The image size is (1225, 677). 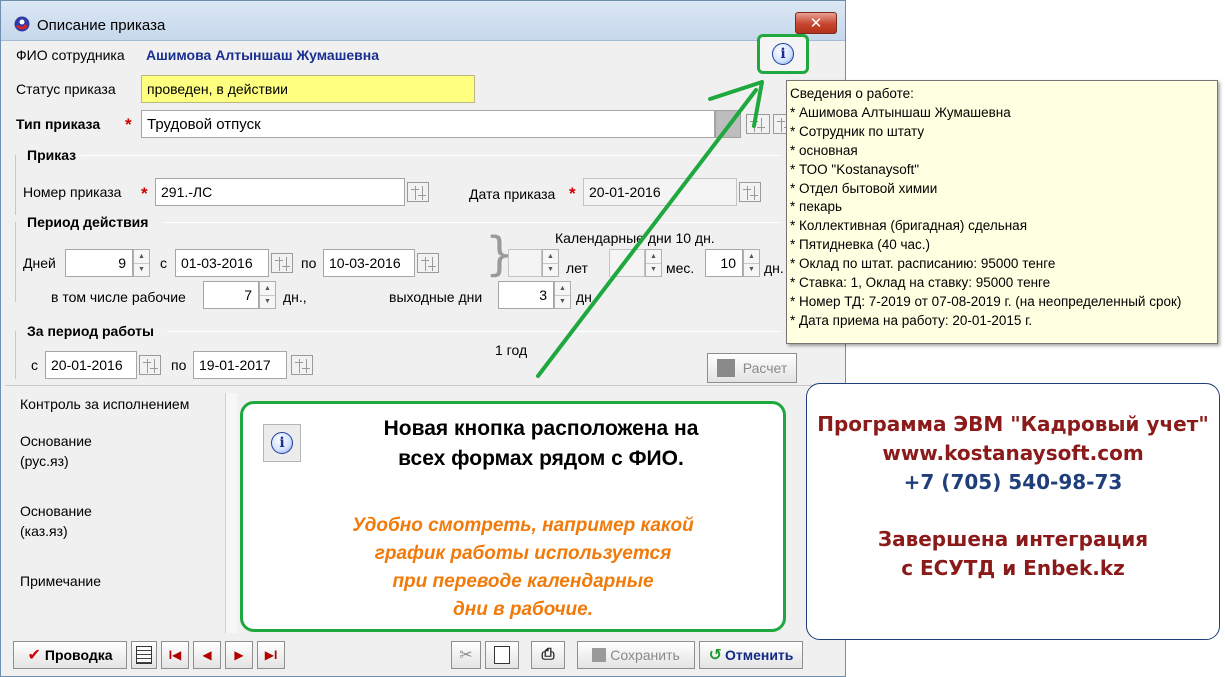 What do you see at coordinates (523, 609) in the screenshot?
I see `callout-note-line: дни в рабочие.` at bounding box center [523, 609].